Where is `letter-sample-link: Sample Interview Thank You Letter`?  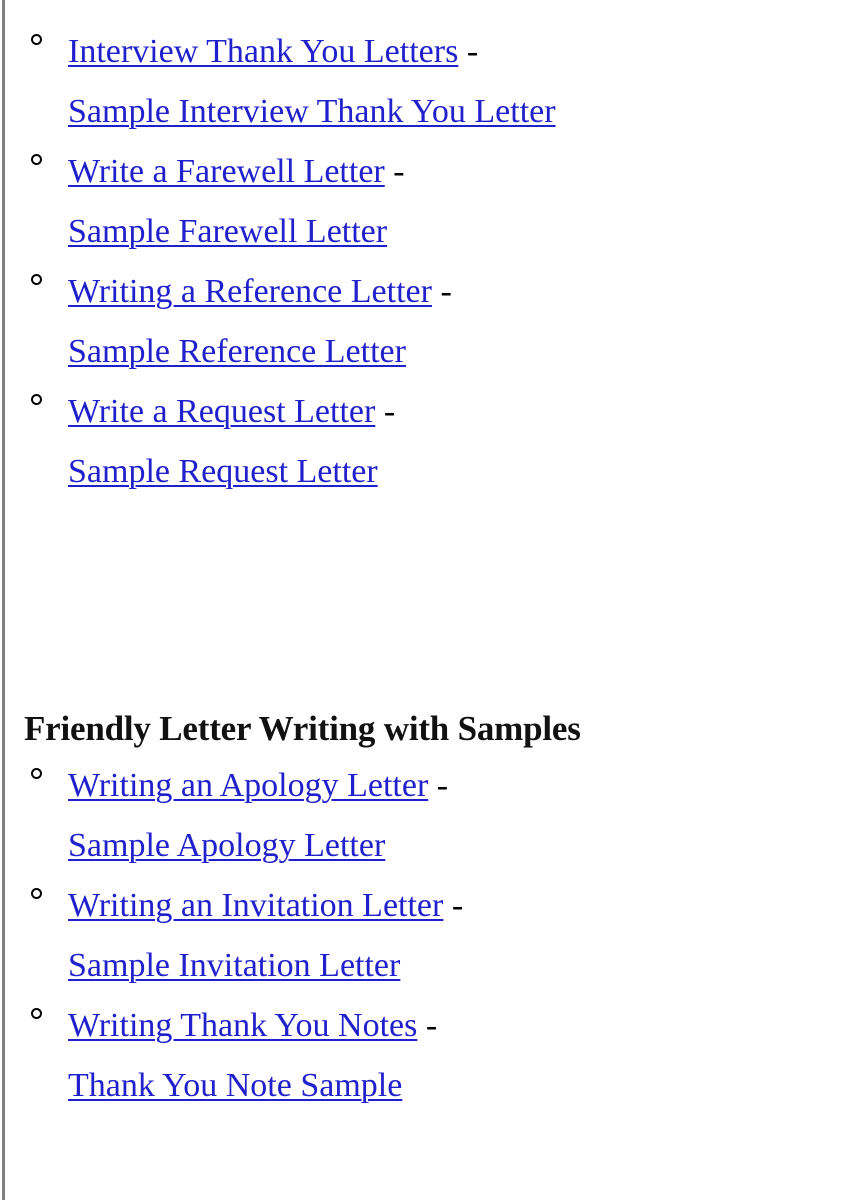
letter-sample-link: Sample Interview Thank You Letter is located at coordinates (312, 111).